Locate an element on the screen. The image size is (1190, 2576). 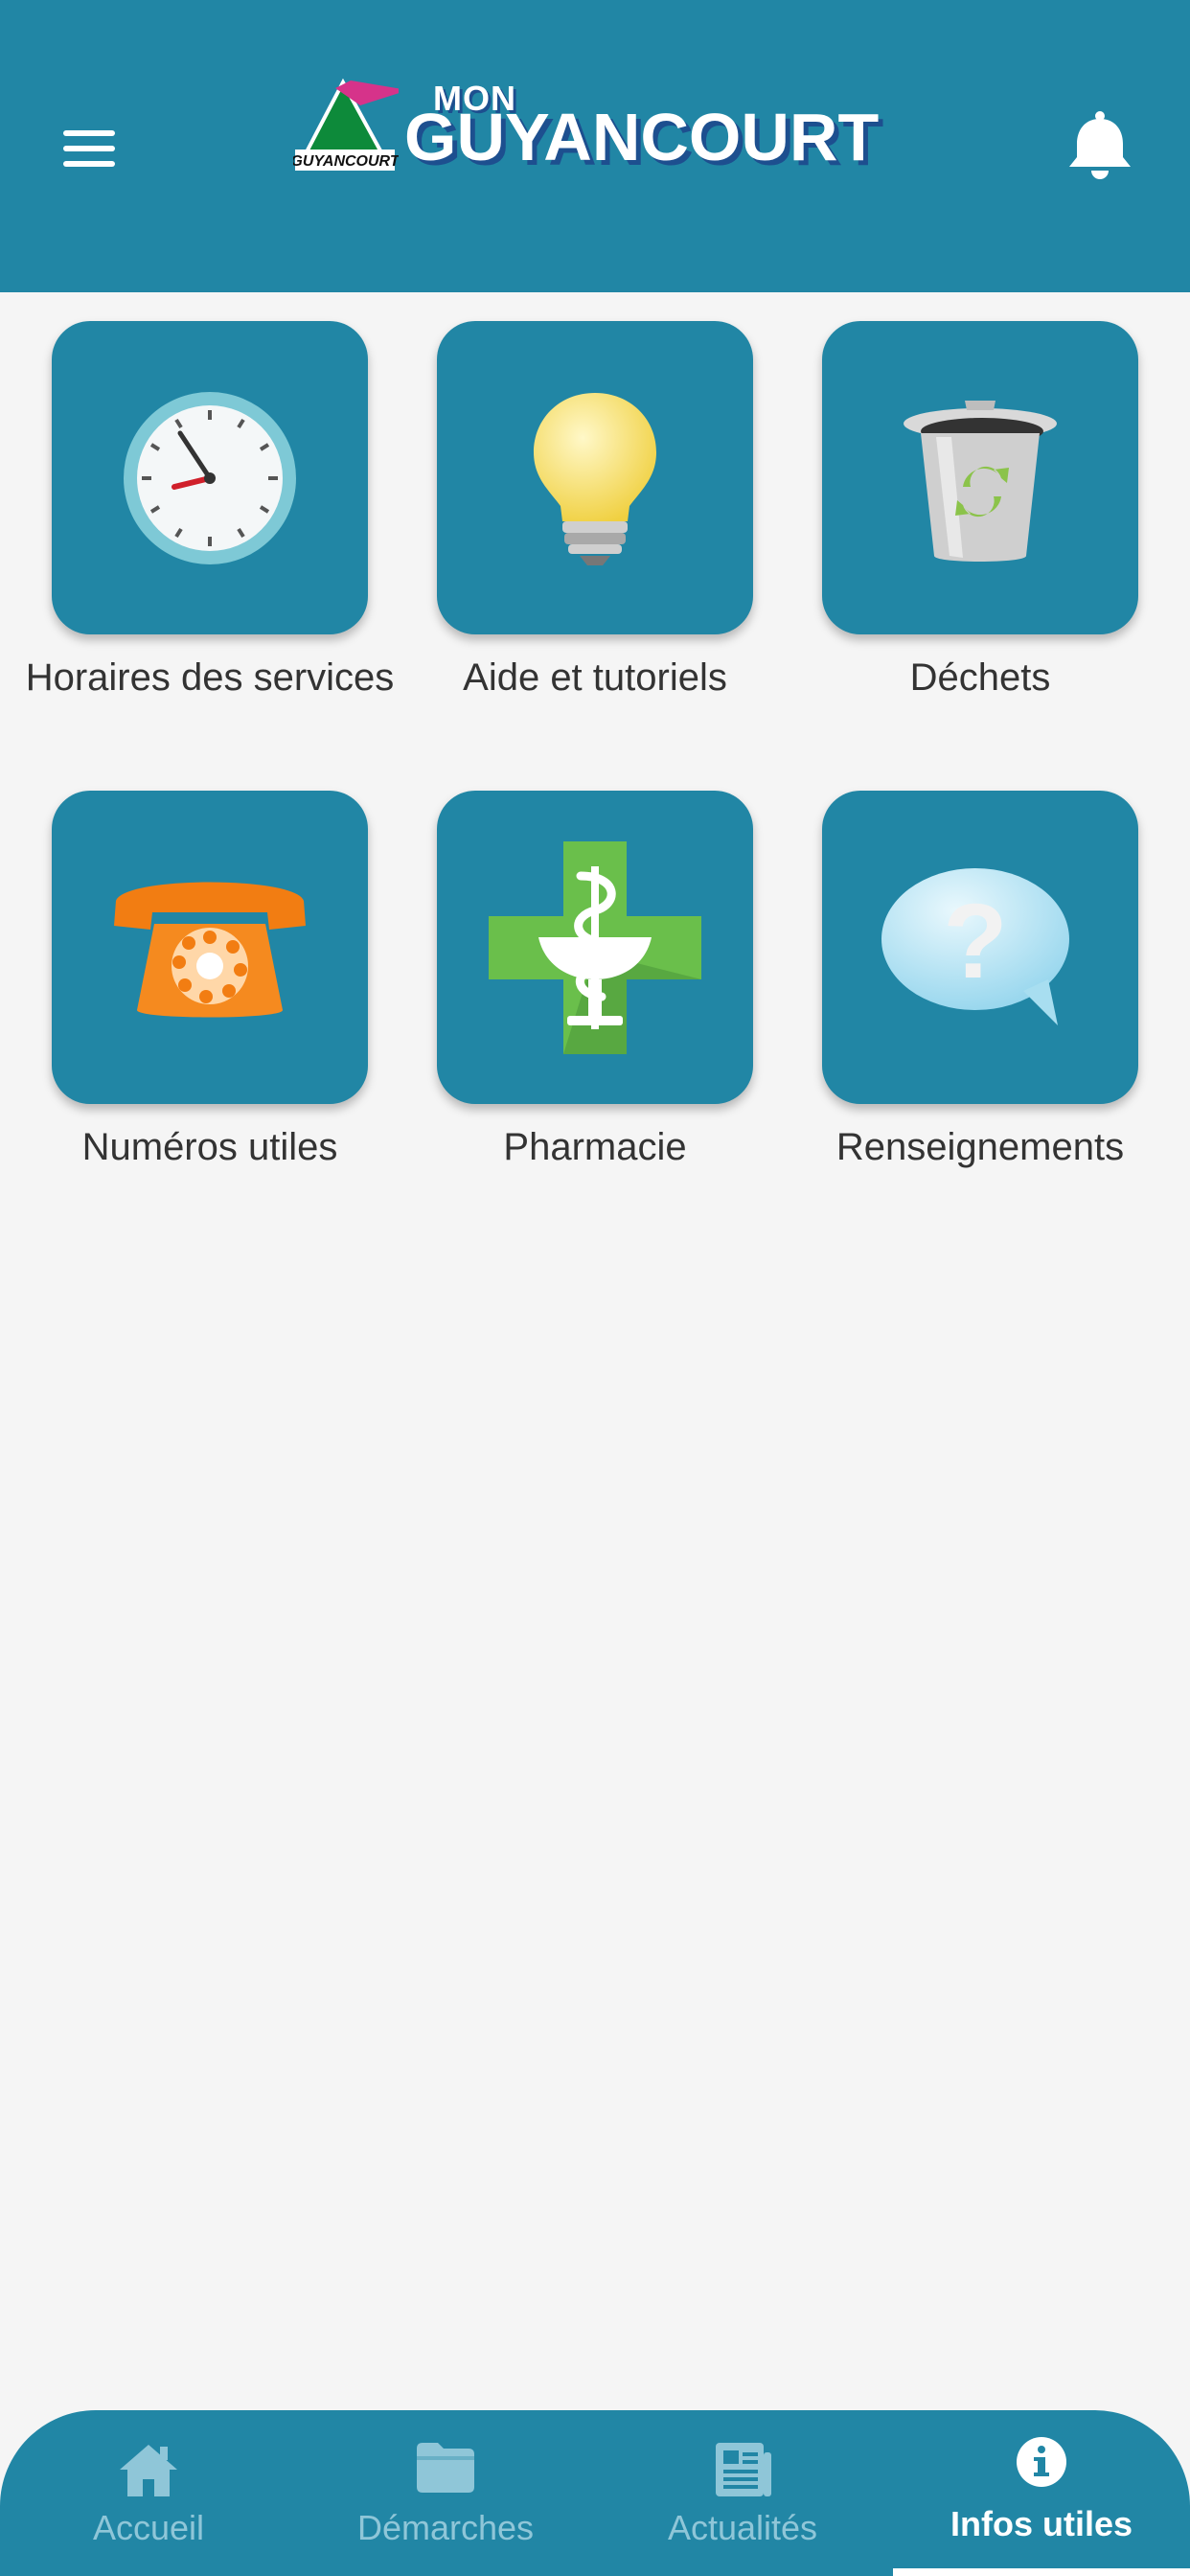
tile-label: Numéros utiles is located at coordinates (210, 1147).